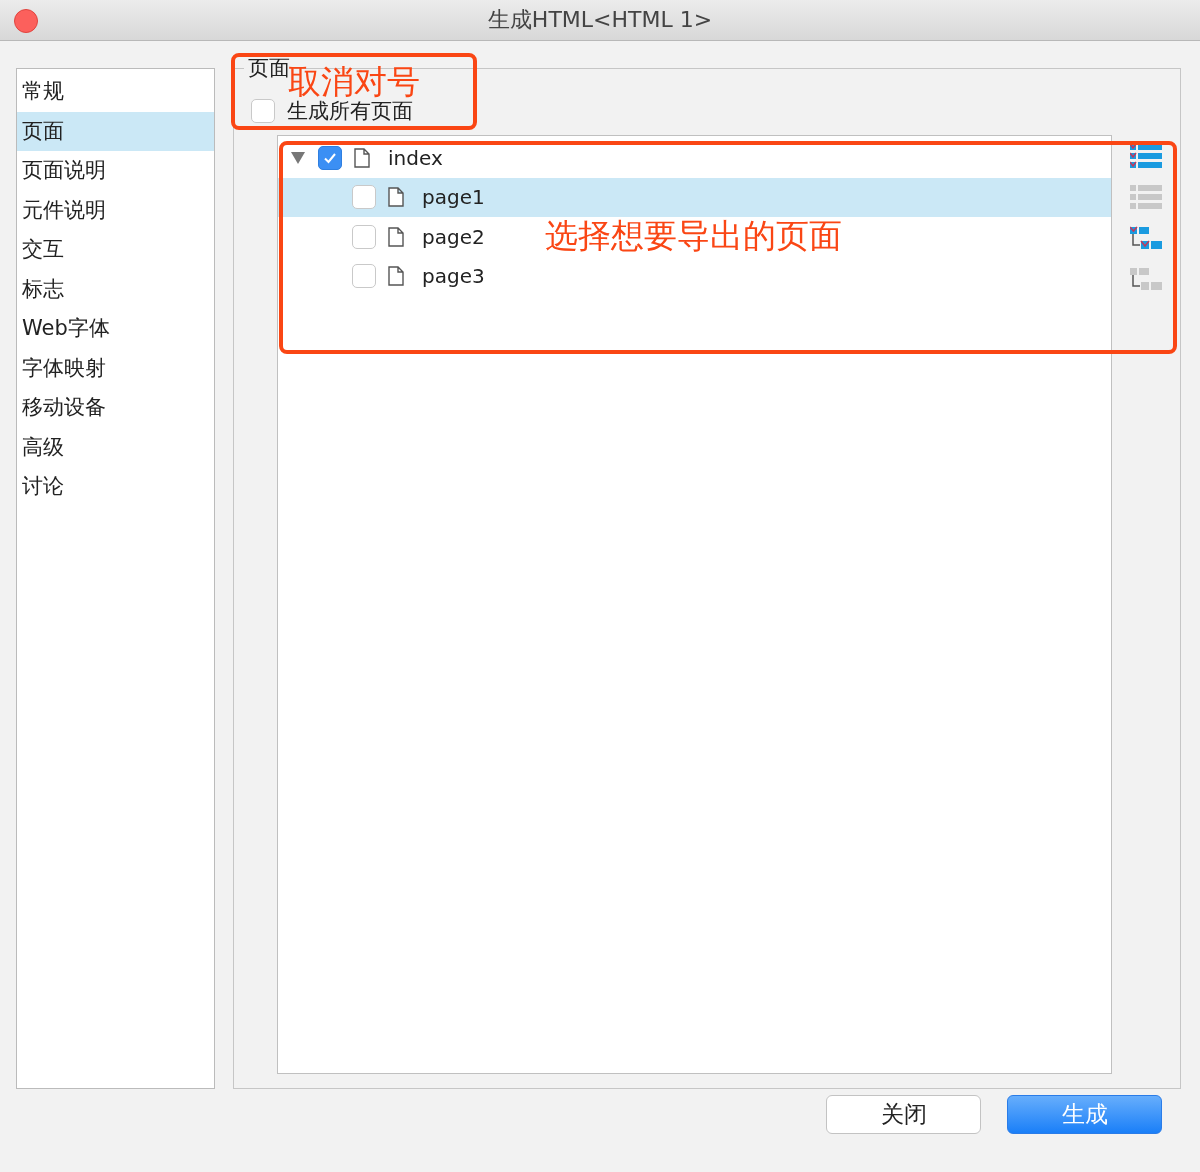  What do you see at coordinates (115, 210) in the screenshot?
I see `sidebar-item: 元件说明` at bounding box center [115, 210].